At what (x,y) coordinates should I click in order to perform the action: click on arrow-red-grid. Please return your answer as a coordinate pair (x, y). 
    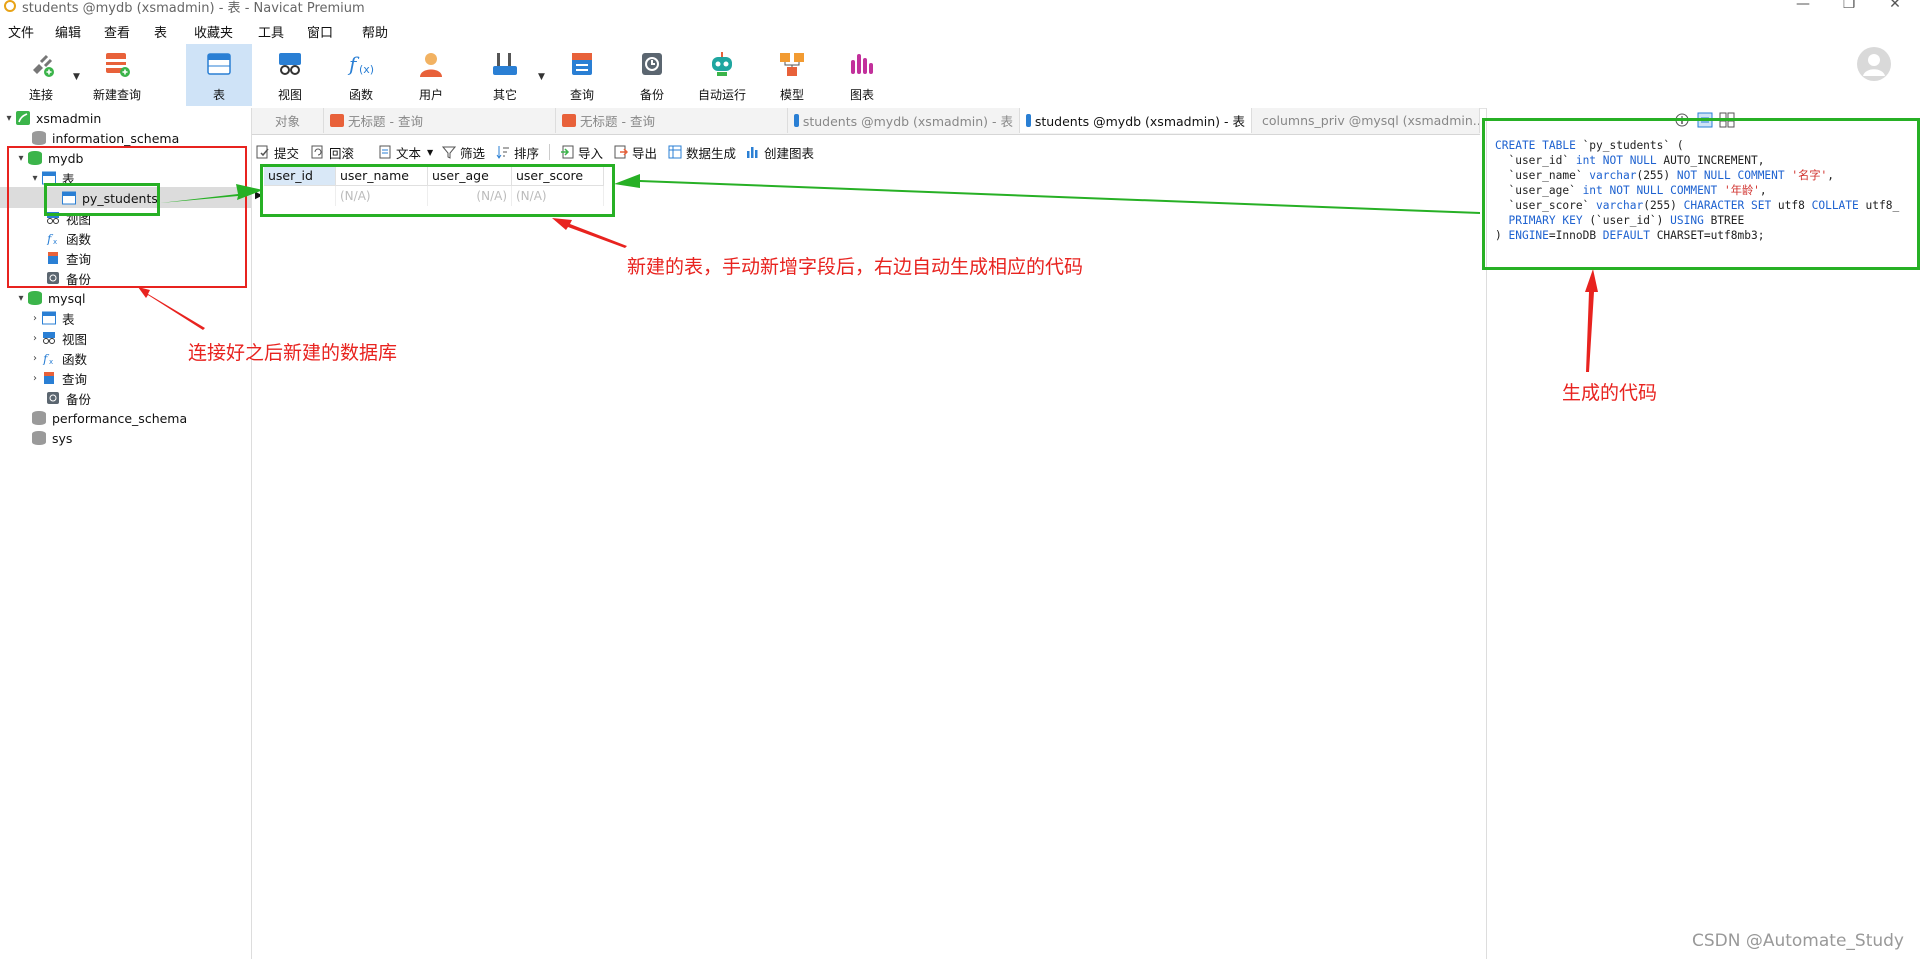
    Looking at the image, I should click on (589, 233).